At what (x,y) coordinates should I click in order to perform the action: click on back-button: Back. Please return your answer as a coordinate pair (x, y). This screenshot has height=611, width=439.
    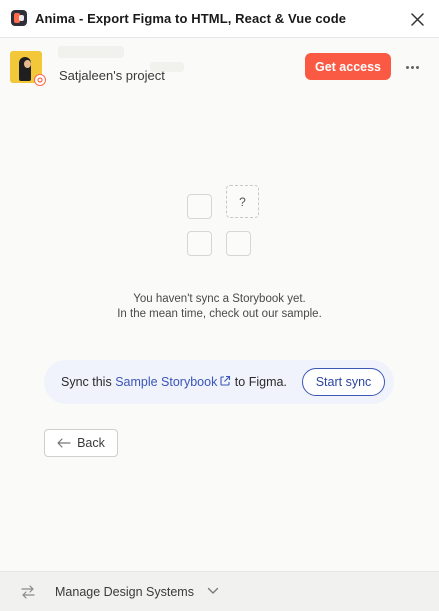
    Looking at the image, I should click on (81, 443).